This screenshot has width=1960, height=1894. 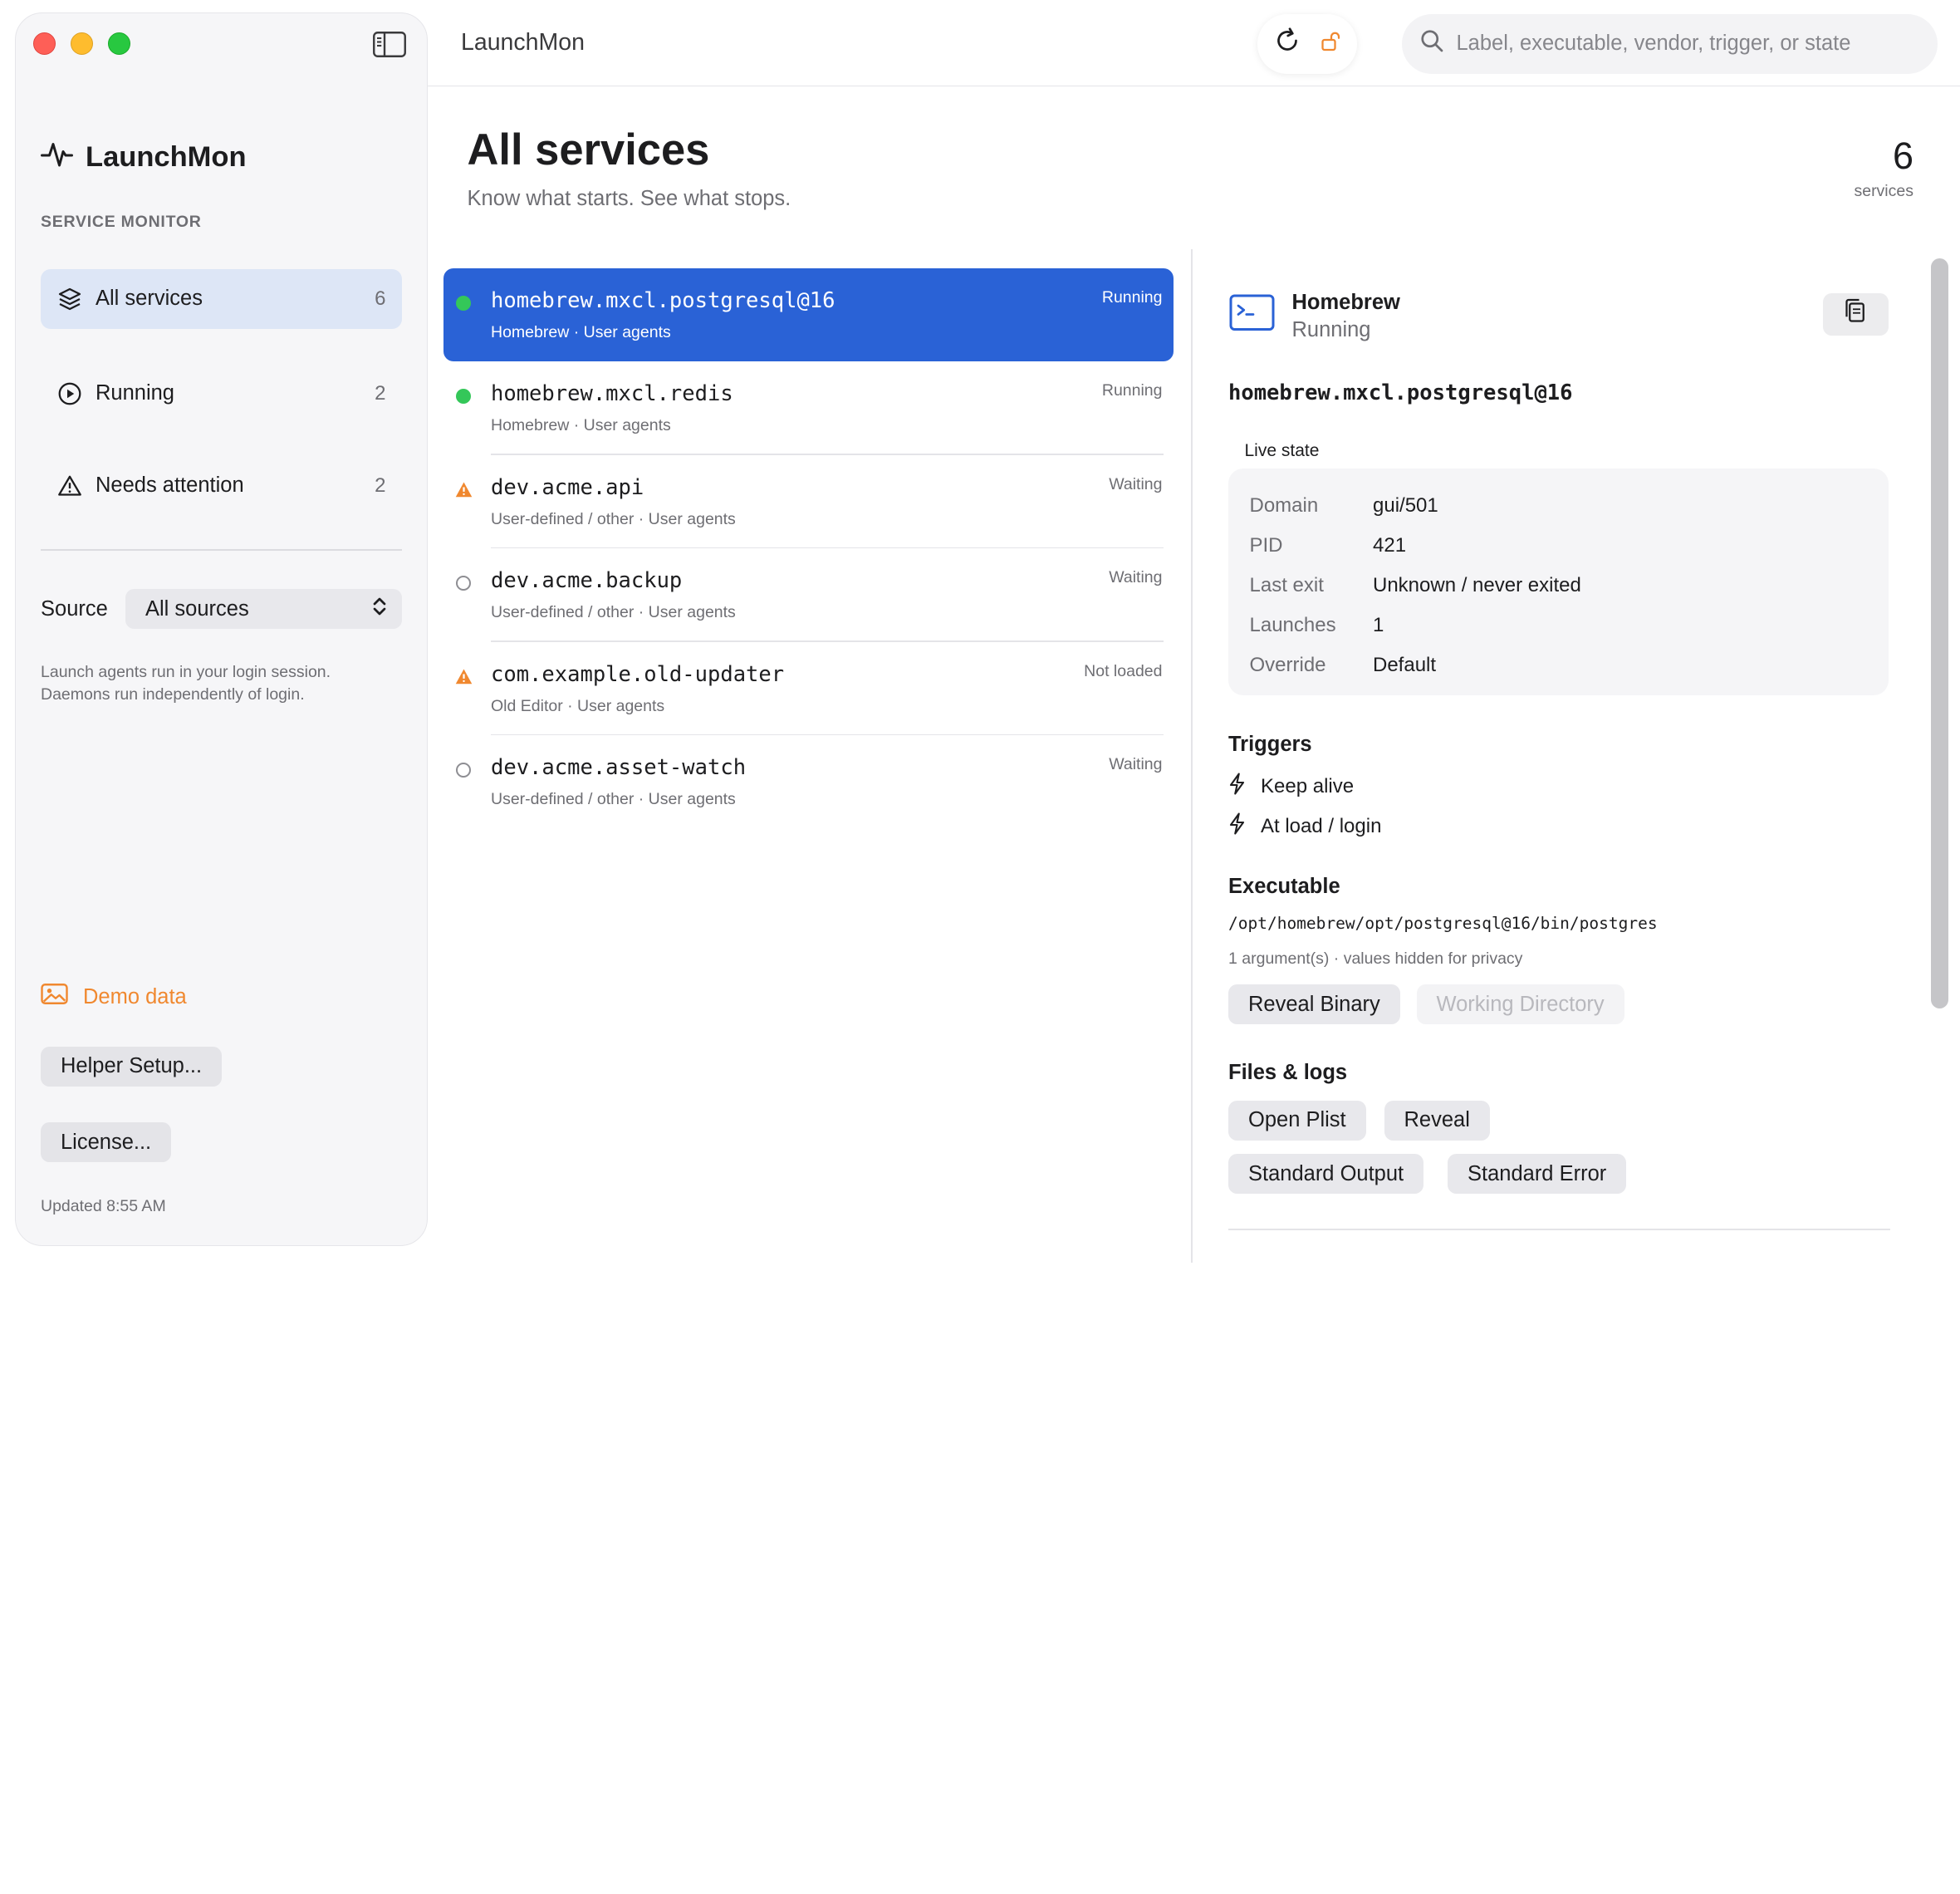 I want to click on services-count-label: services, so click(x=1884, y=191).